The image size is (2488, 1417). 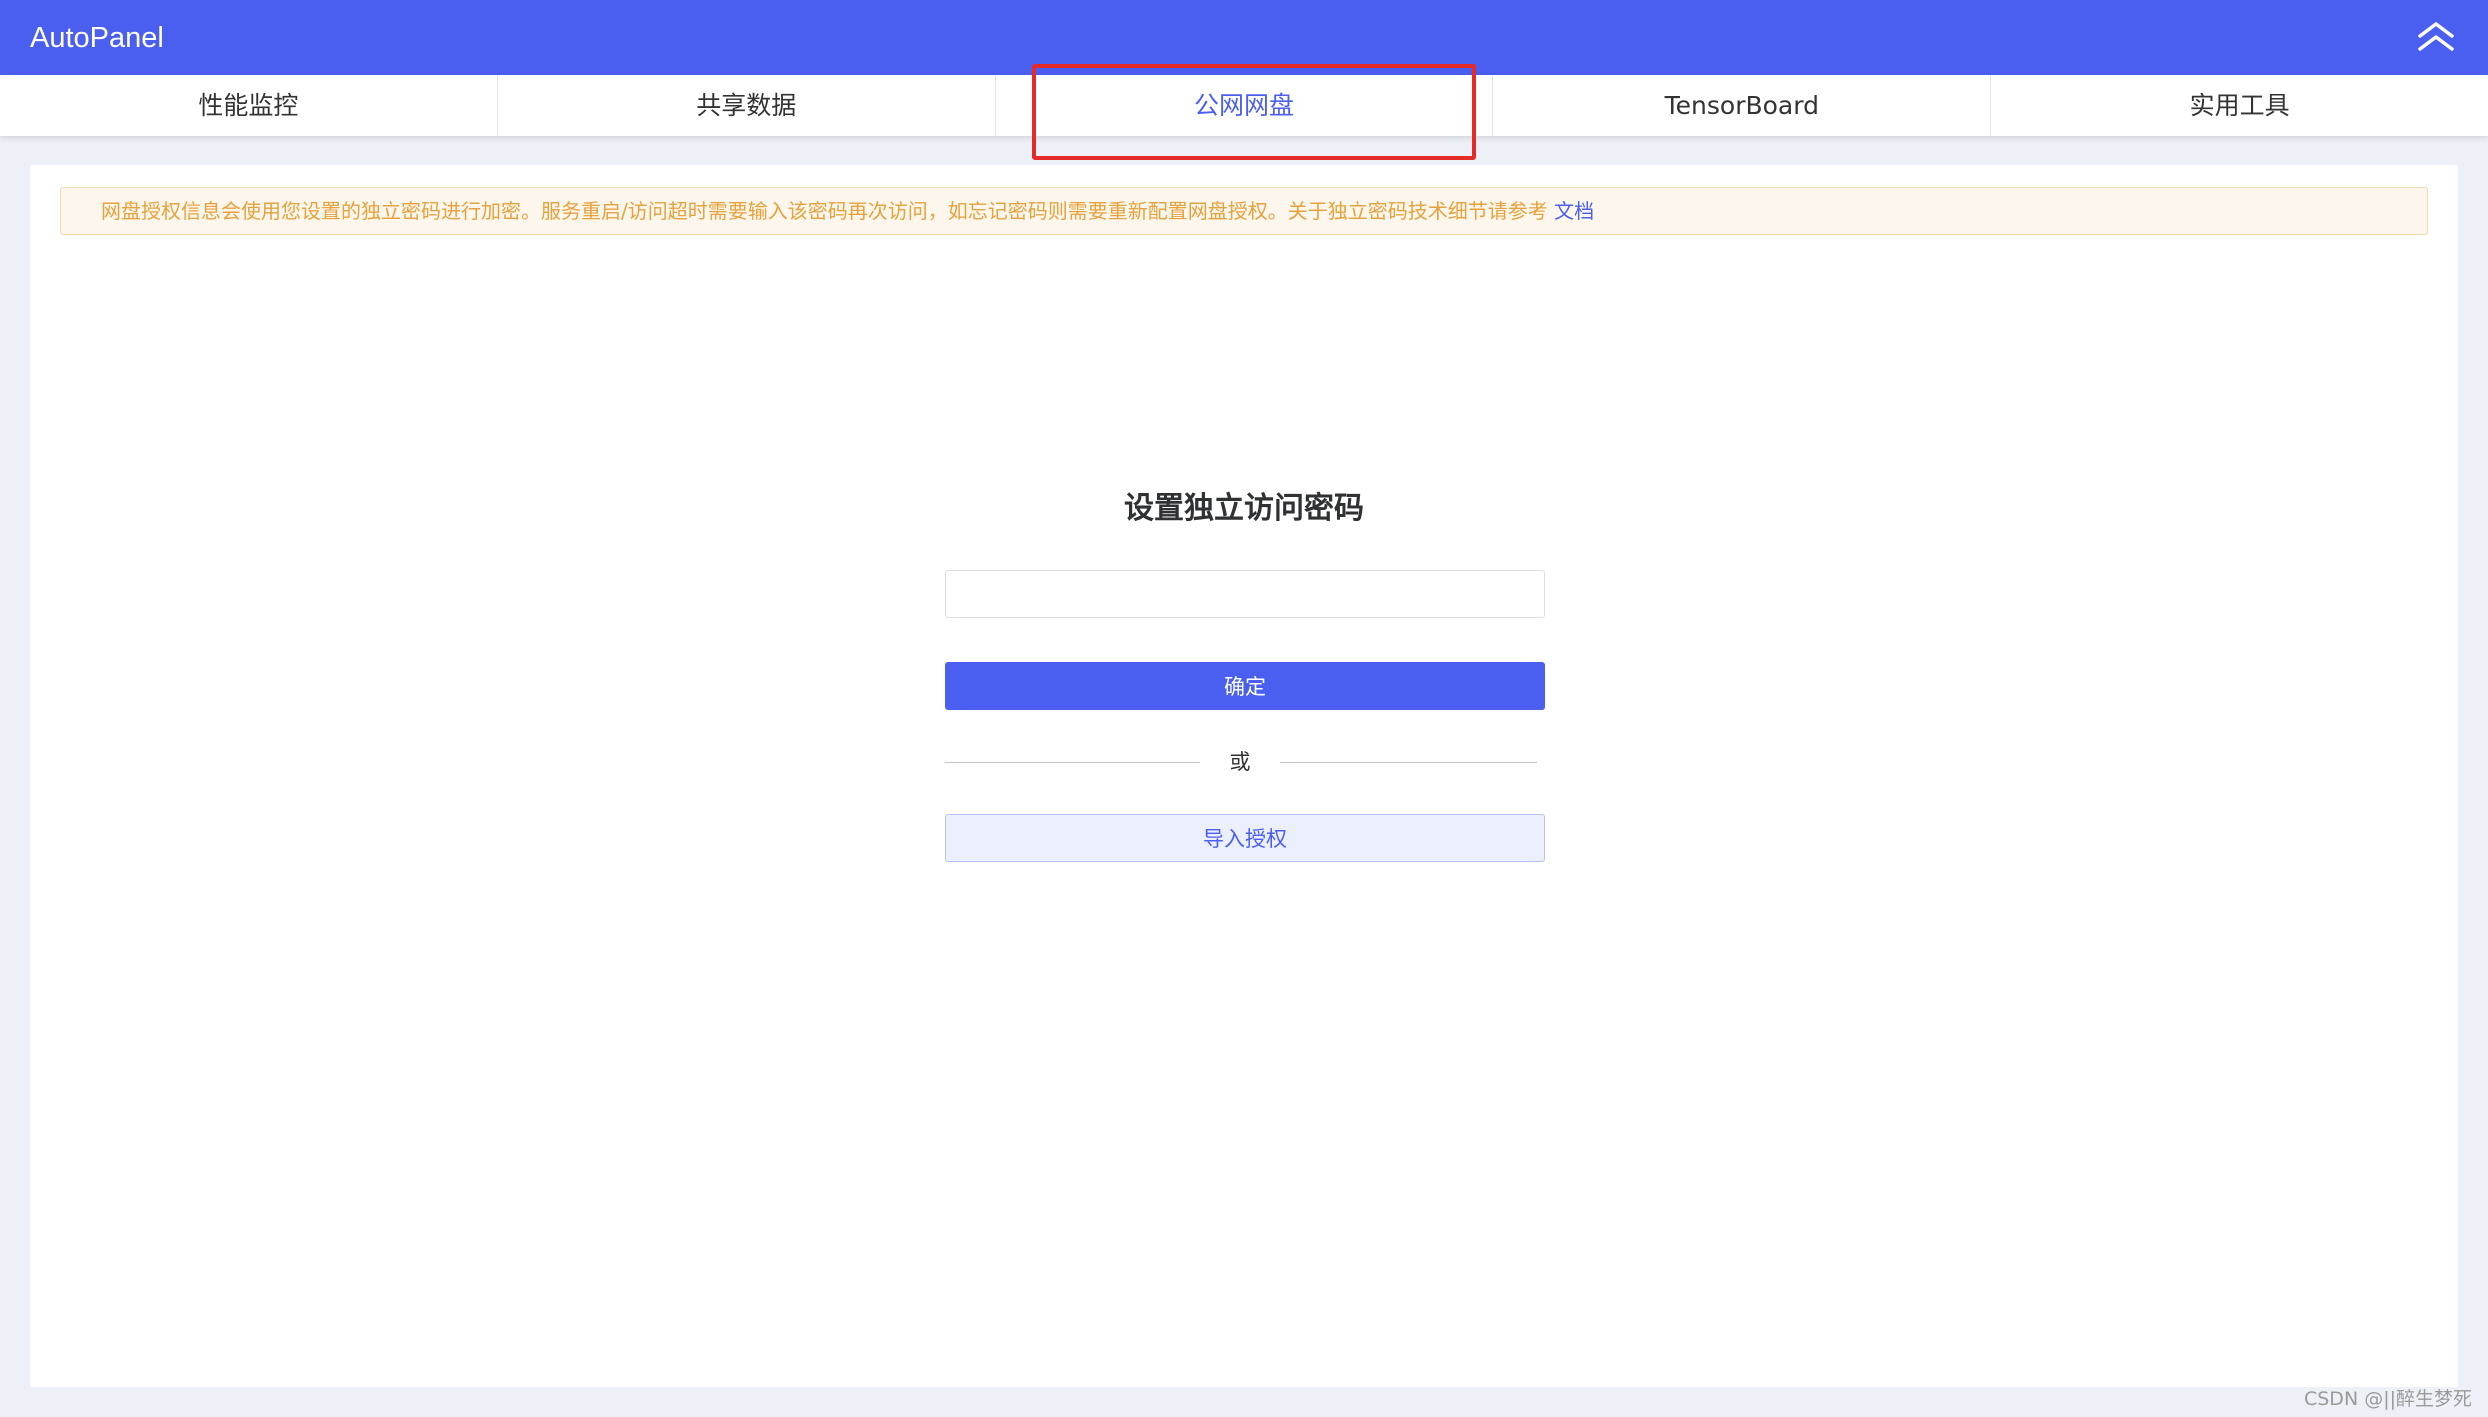 What do you see at coordinates (1408, 762) in the screenshot?
I see `divider-line-right` at bounding box center [1408, 762].